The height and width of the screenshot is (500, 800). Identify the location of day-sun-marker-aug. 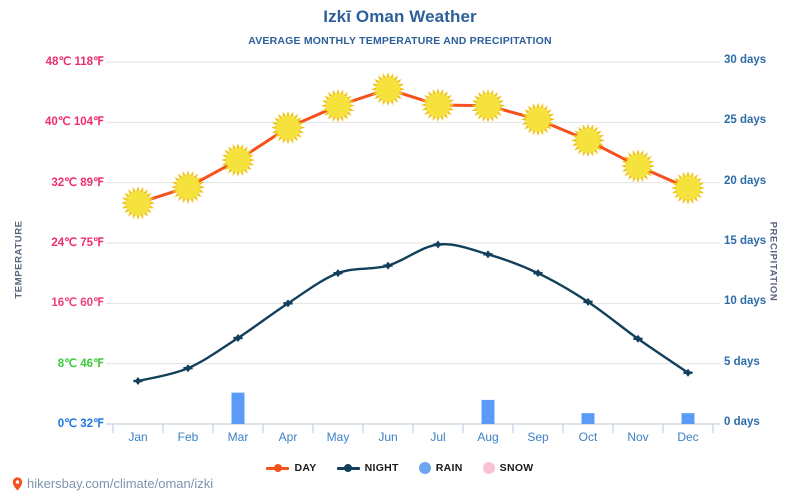
(488, 105).